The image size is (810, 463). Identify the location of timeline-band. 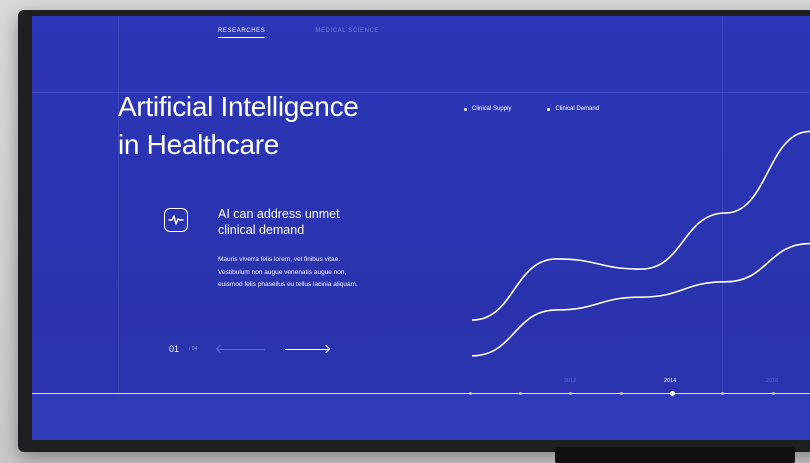
(421, 417).